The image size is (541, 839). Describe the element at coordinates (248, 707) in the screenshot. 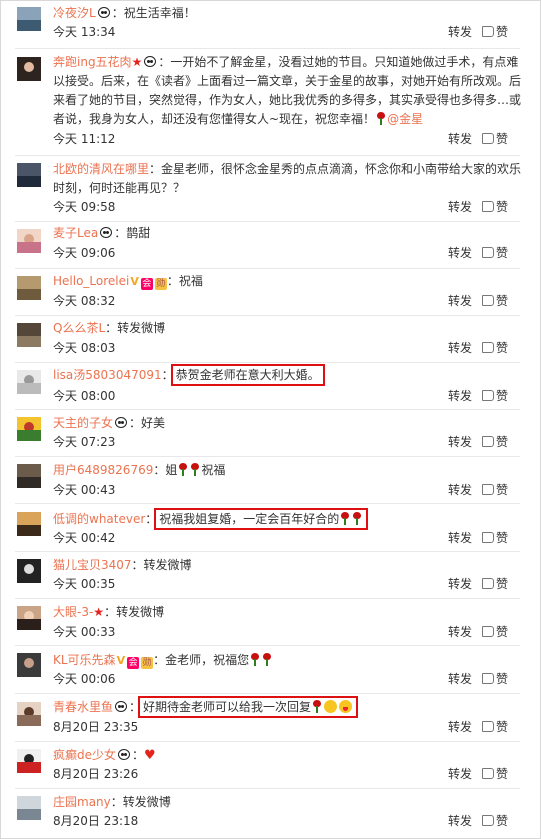

I see `highlighted-text: 好期待金老师可以给我一次回复` at that location.